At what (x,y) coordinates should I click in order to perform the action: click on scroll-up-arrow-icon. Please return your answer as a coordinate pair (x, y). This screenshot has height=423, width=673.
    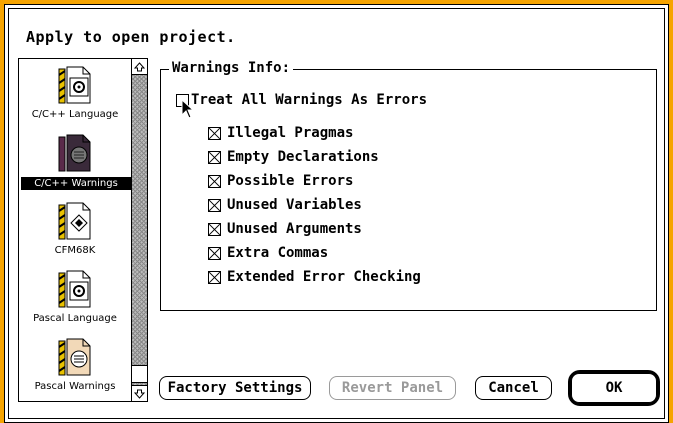
    Looking at the image, I should click on (139, 67).